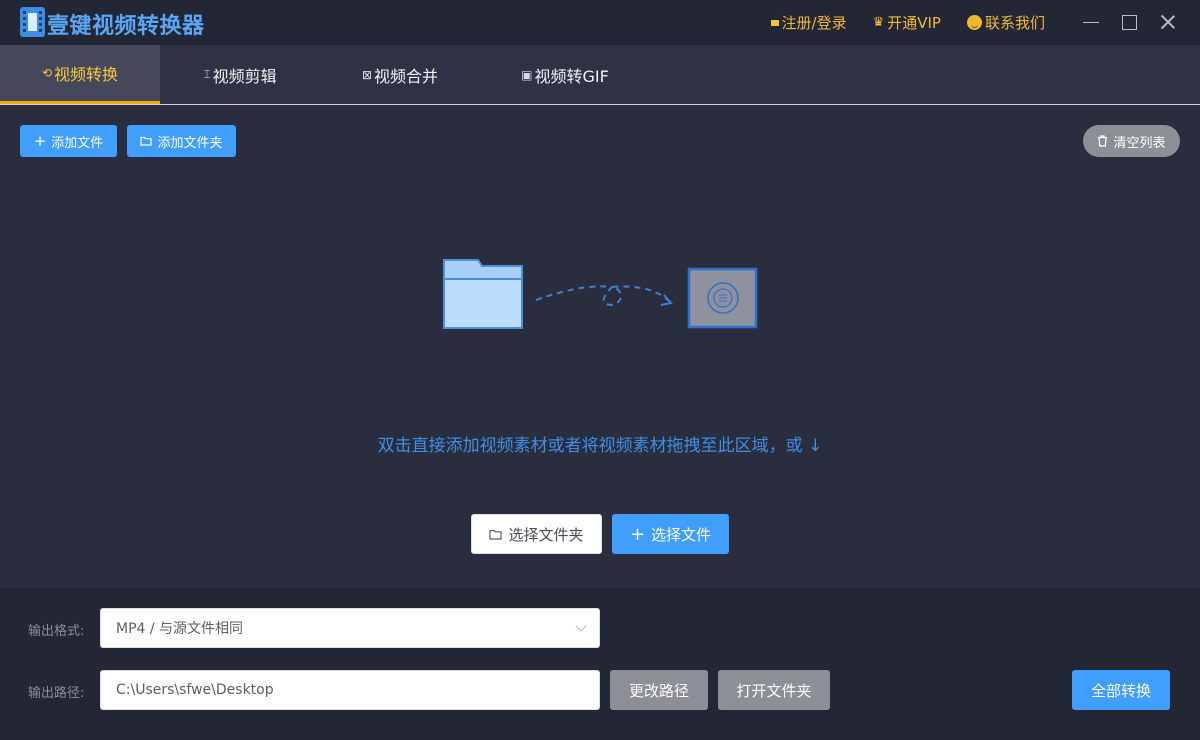 The height and width of the screenshot is (740, 1200). I want to click on close-button, so click(1167, 22).